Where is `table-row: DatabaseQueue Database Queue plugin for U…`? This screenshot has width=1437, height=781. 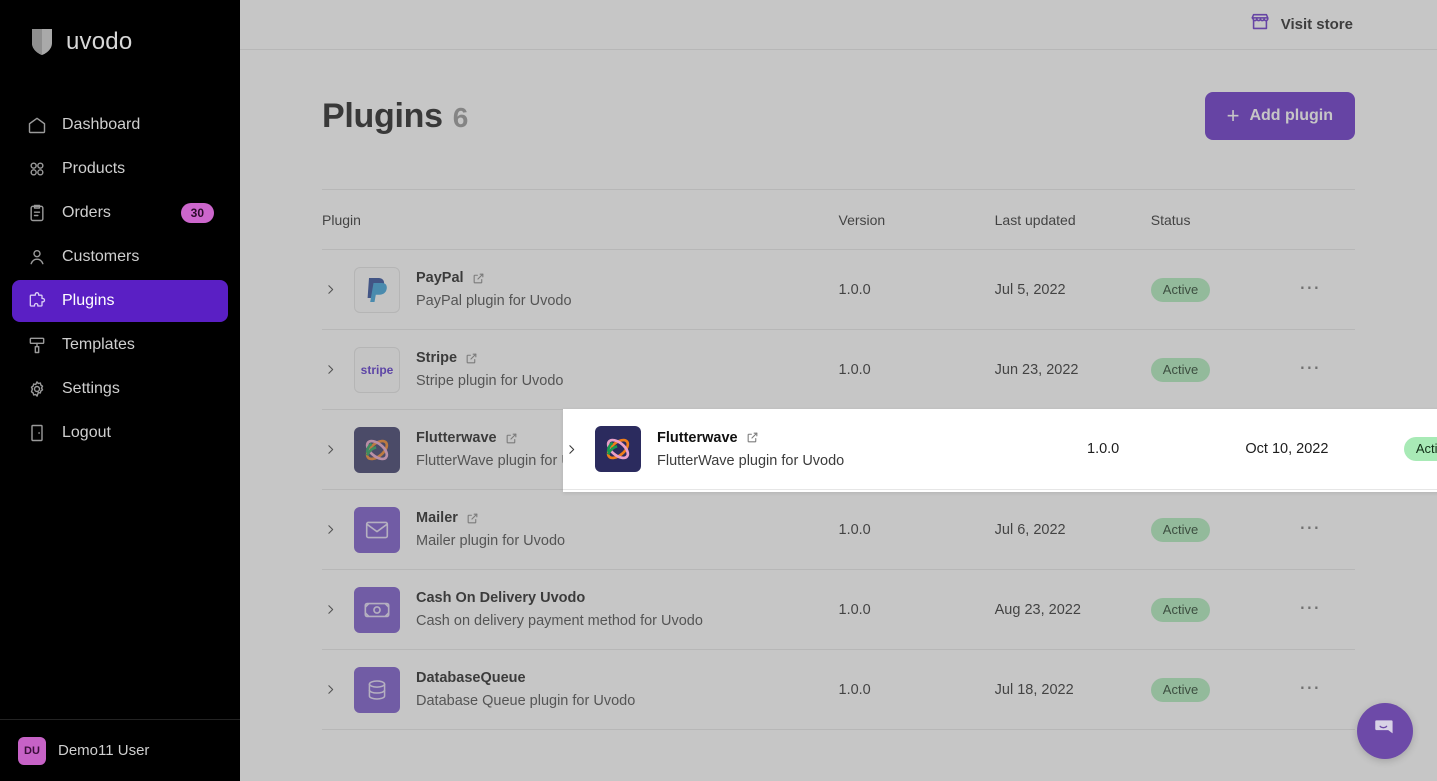
table-row: DatabaseQueue Database Queue plugin for U… is located at coordinates (838, 689).